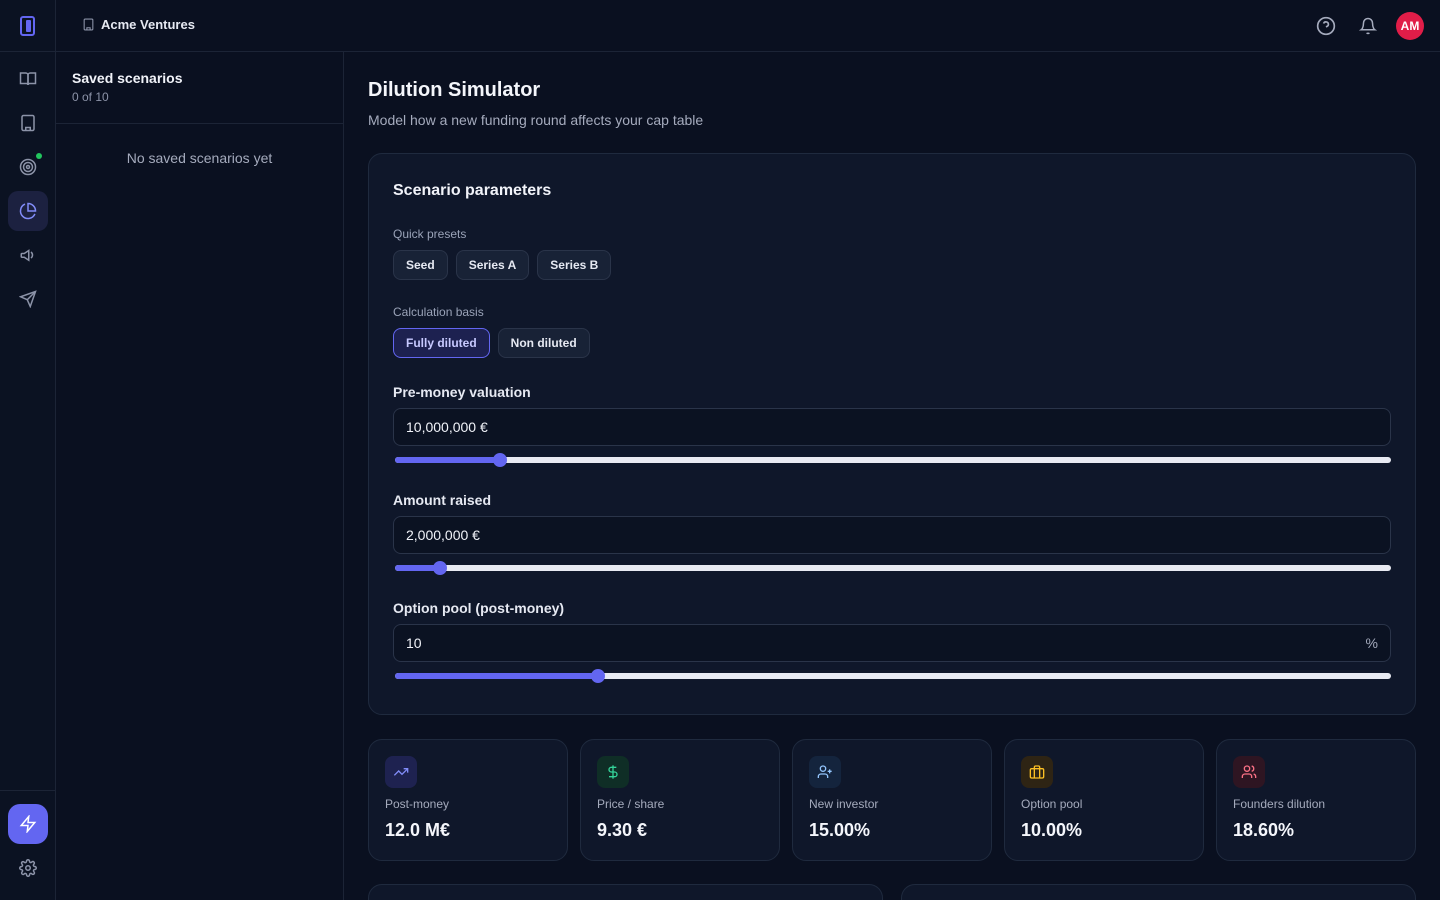 Image resolution: width=1440 pixels, height=900 pixels. I want to click on bolt-icon, so click(28, 824).